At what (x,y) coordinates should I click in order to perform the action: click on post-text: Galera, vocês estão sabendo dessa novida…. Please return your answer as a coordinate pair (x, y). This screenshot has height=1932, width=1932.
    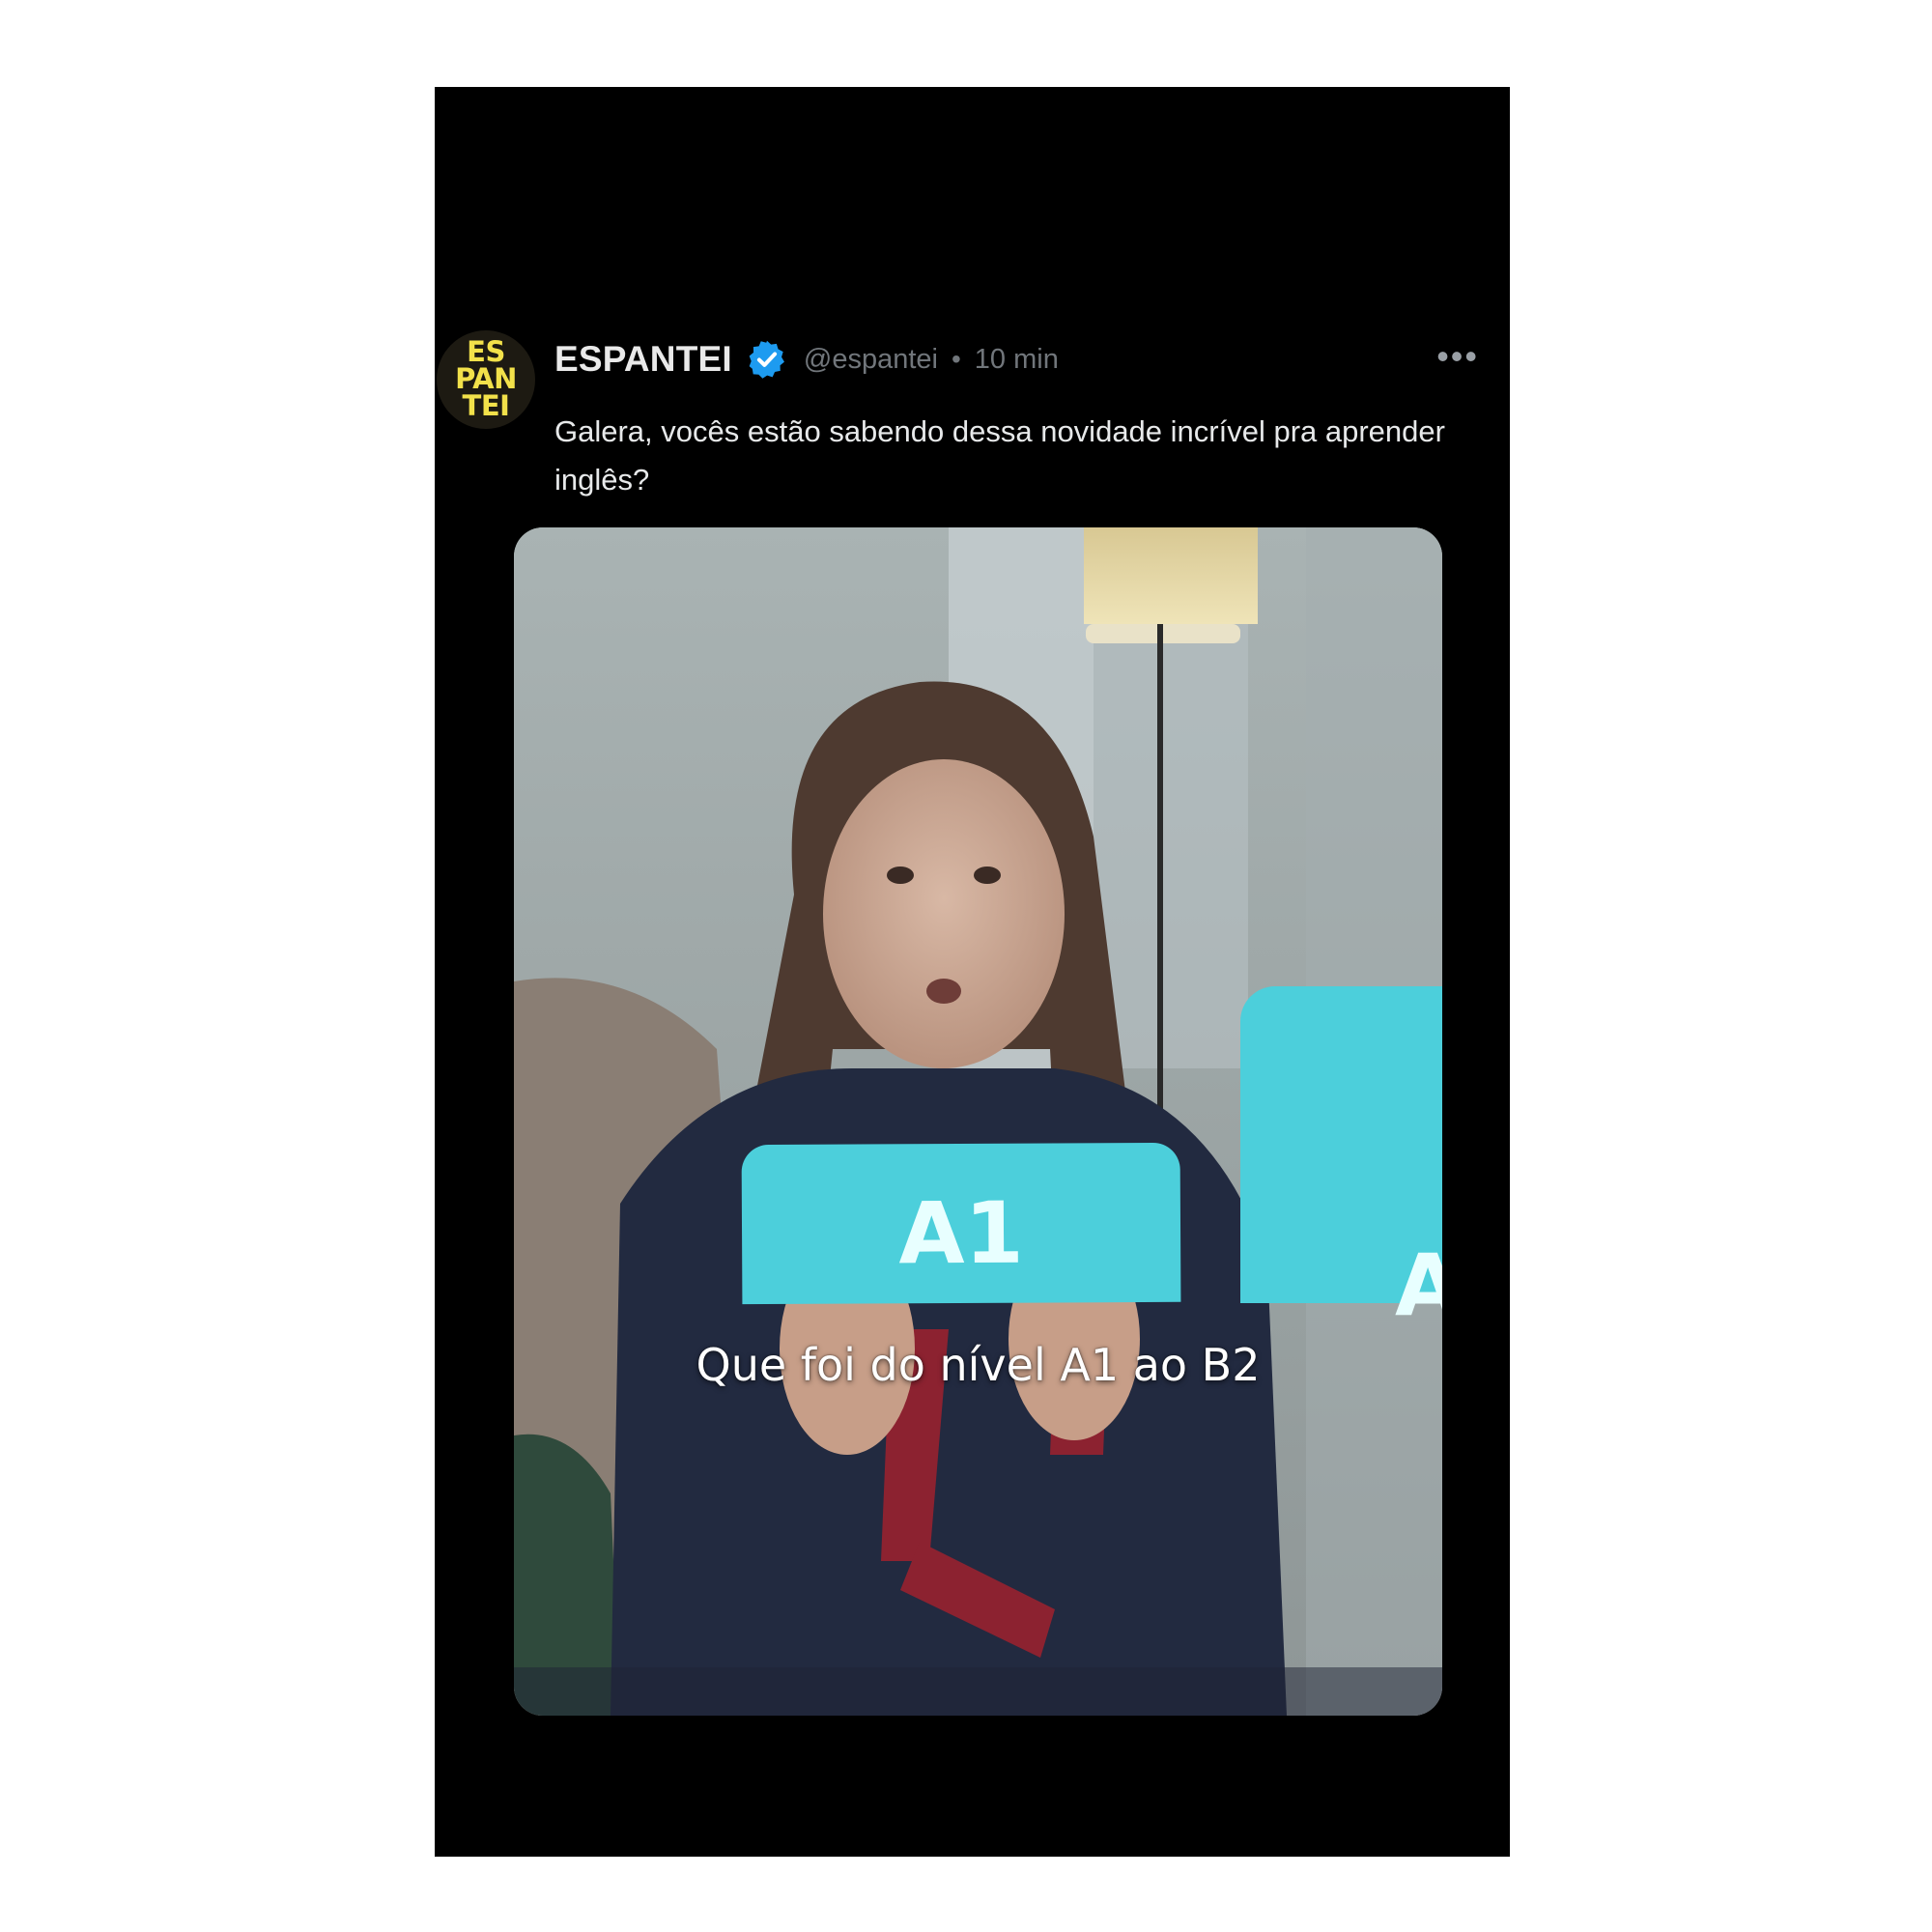
    Looking at the image, I should click on (999, 455).